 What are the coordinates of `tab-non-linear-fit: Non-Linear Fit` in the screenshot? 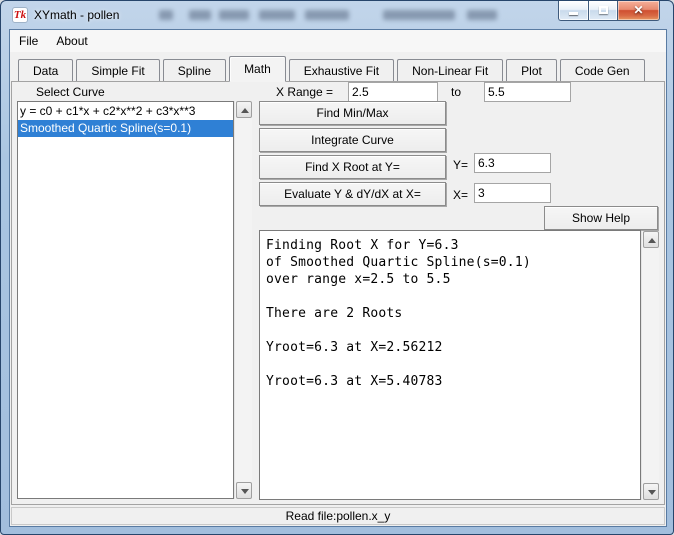 It's located at (450, 70).